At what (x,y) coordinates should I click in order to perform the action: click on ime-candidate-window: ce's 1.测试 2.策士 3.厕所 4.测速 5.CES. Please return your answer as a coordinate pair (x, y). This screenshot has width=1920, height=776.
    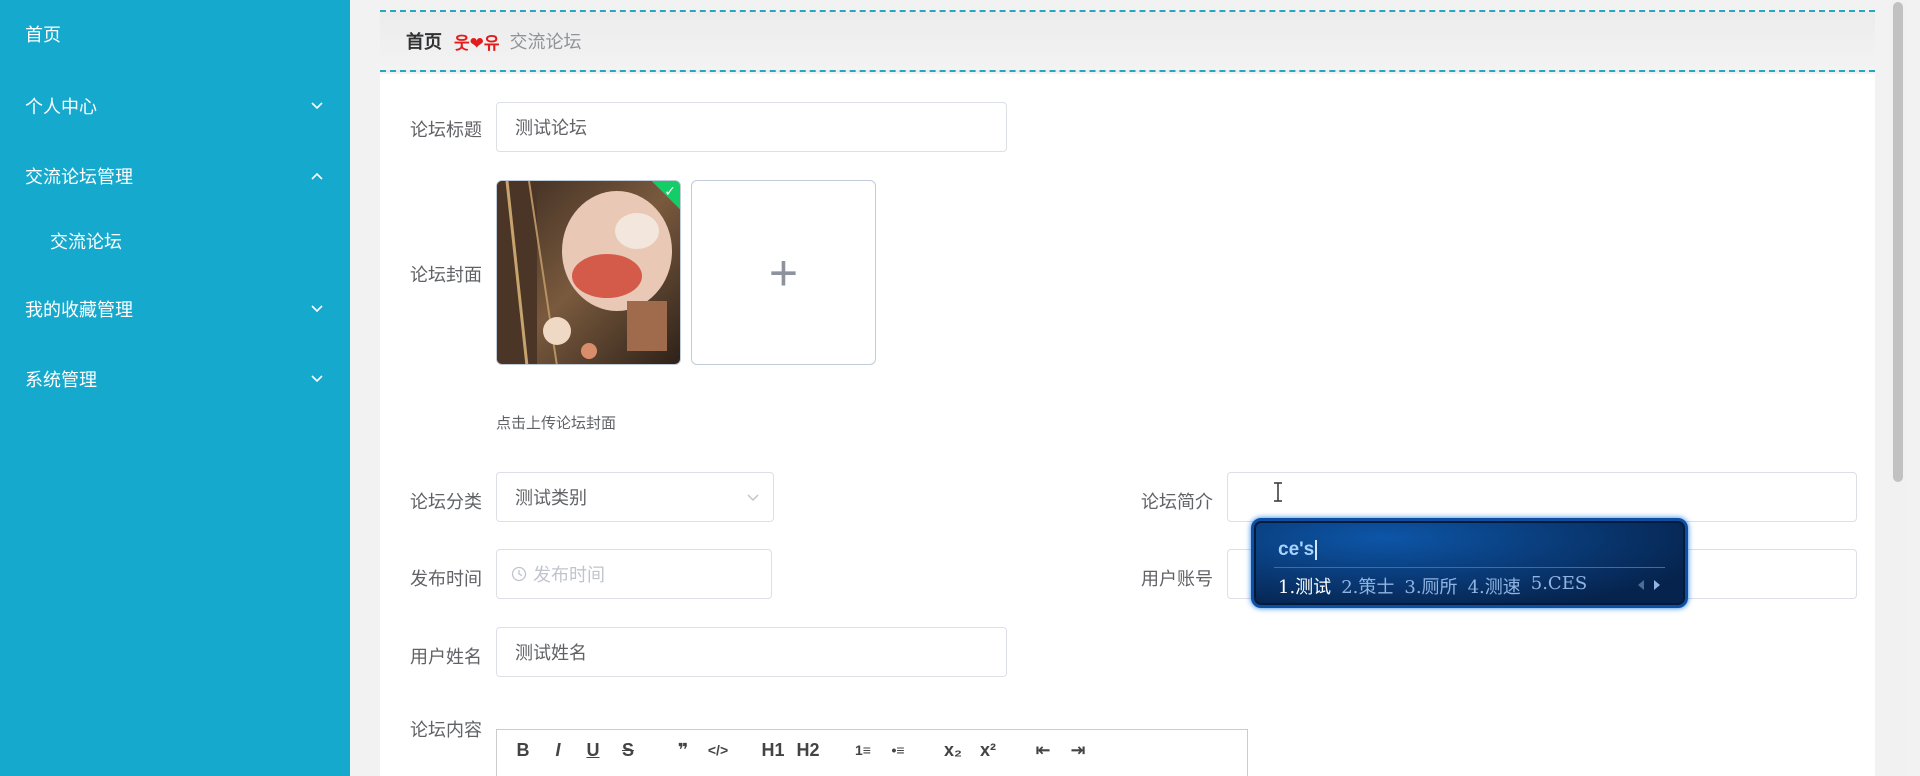
    Looking at the image, I should click on (1469, 563).